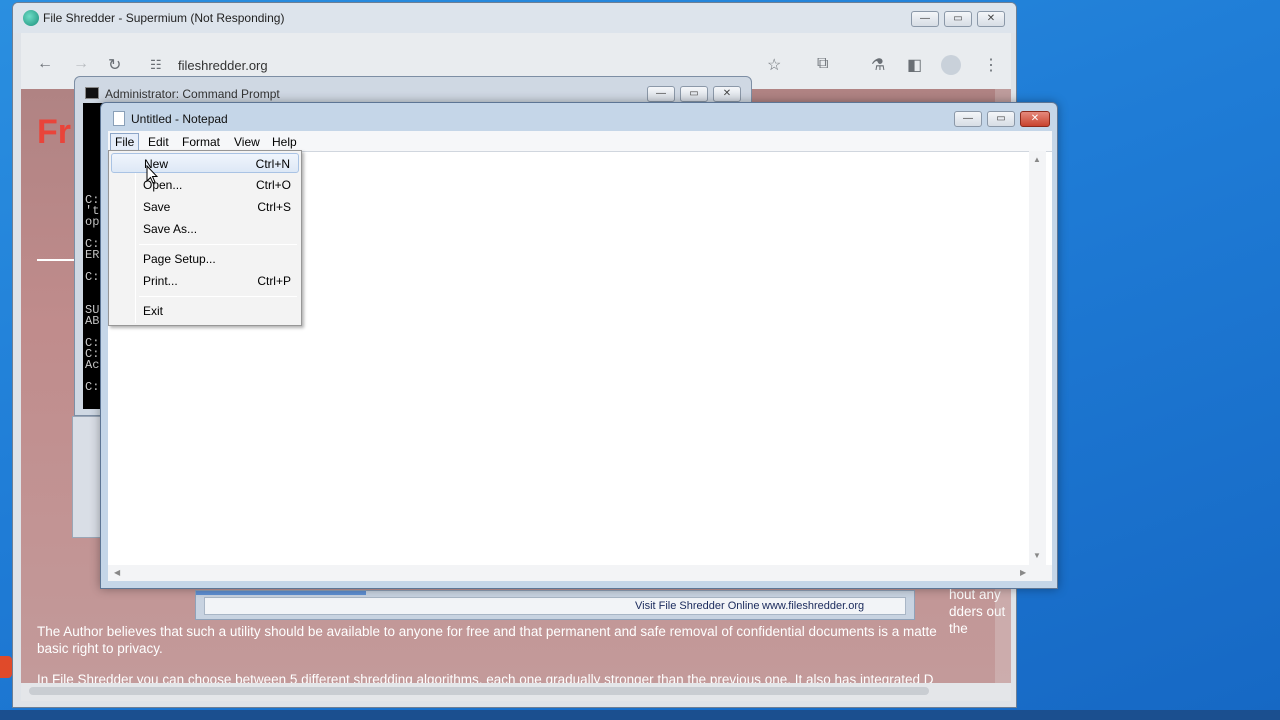 This screenshot has width=1280, height=720. Describe the element at coordinates (274, 207) in the screenshot. I see `menu-item-shortcut: Ctrl+S` at that location.